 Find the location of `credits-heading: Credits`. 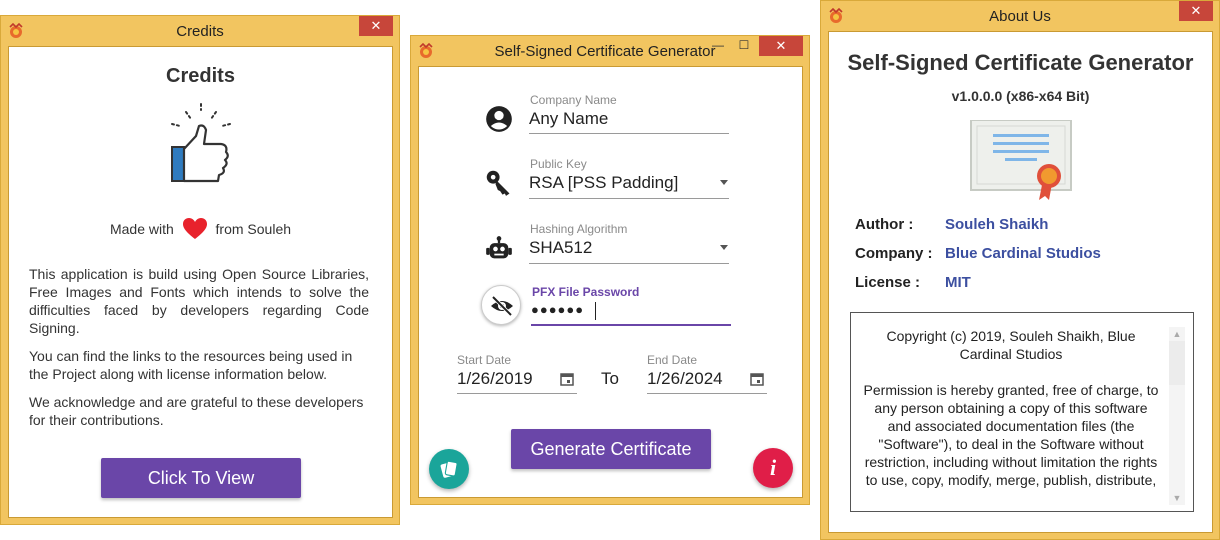

credits-heading: Credits is located at coordinates (200, 76).